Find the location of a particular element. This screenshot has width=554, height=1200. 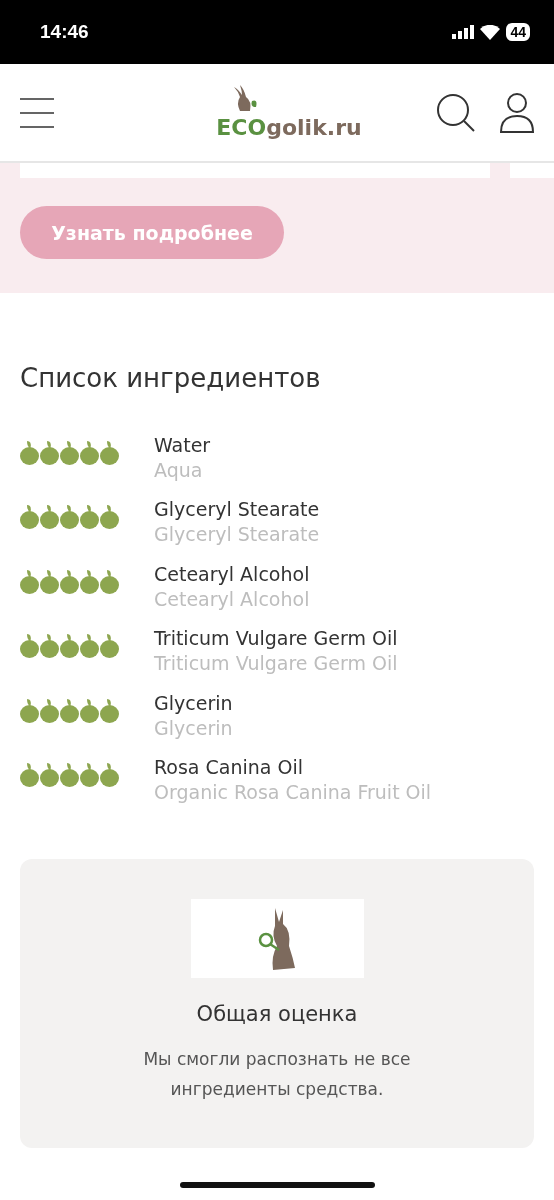

ingredient-inci: Aqua is located at coordinates (179, 470).